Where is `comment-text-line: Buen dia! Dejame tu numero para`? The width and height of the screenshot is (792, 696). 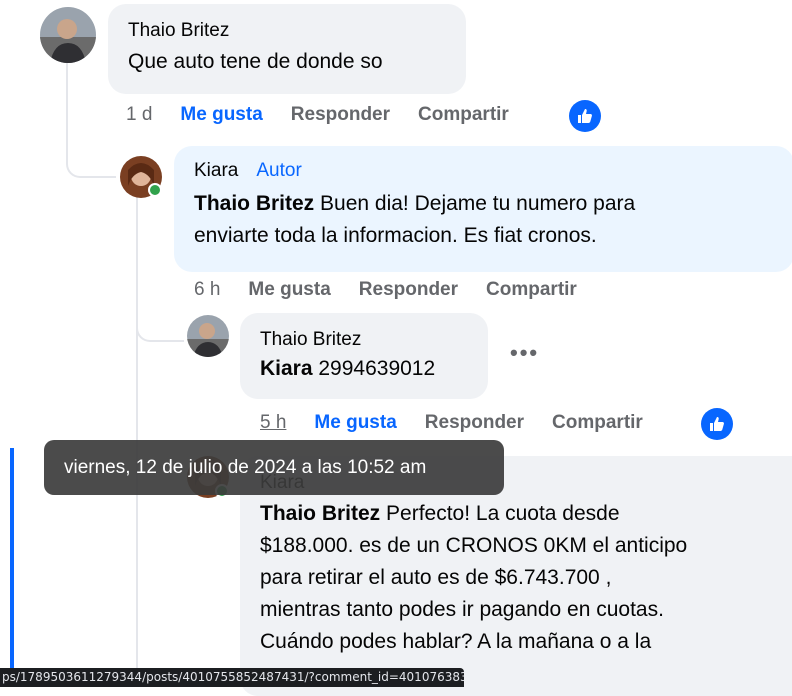 comment-text-line: Buen dia! Dejame tu numero para is located at coordinates (475, 203).